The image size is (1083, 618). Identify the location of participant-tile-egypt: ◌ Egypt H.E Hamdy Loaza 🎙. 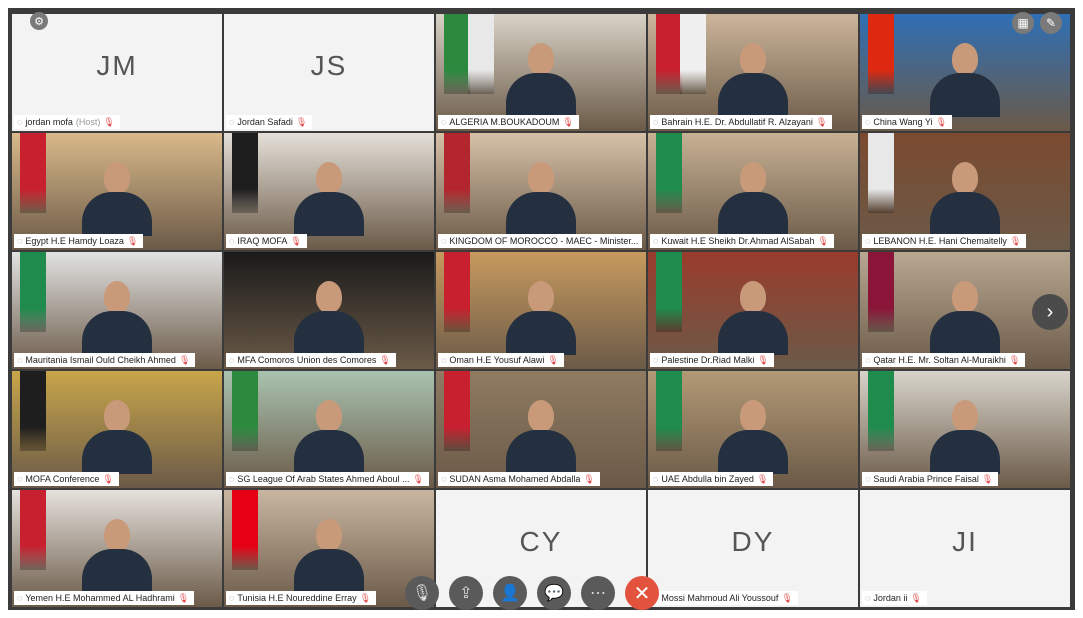
(117, 191).